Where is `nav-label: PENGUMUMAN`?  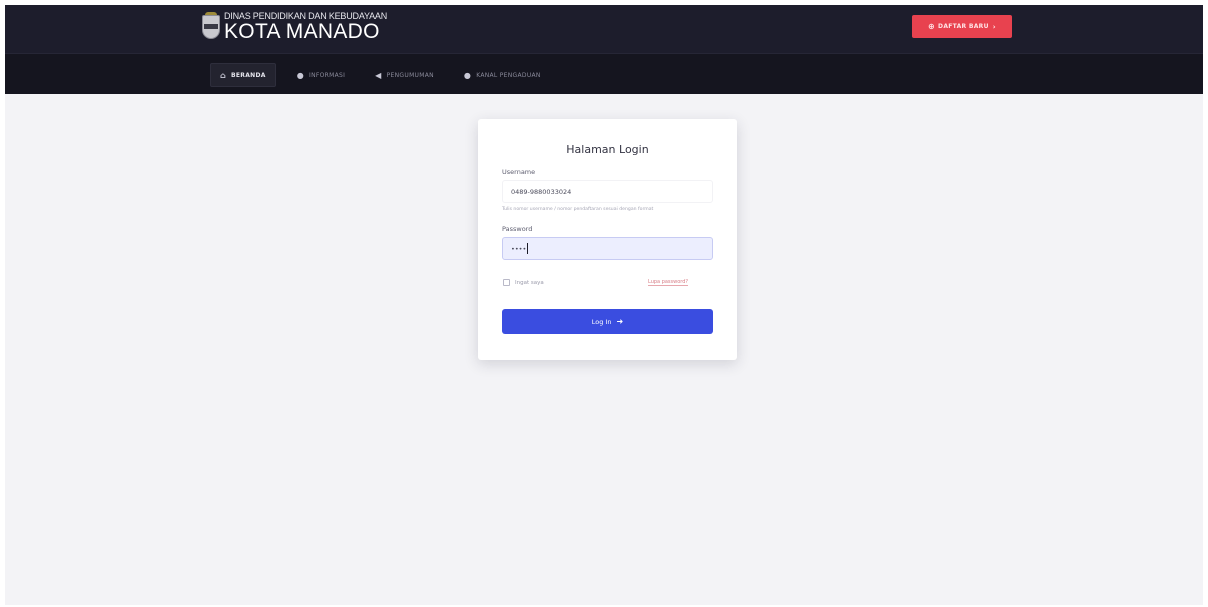 nav-label: PENGUMUMAN is located at coordinates (410, 75).